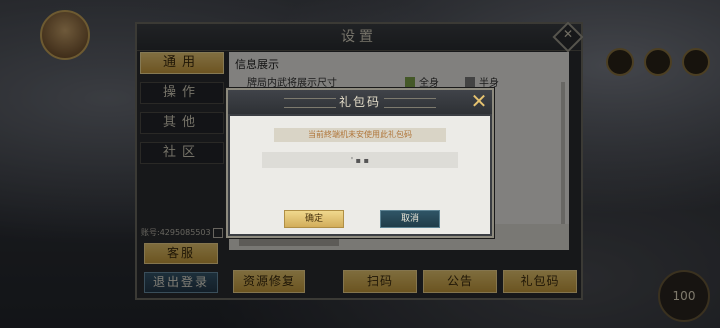  Describe the element at coordinates (410, 103) in the screenshot. I see `ornament-right` at that location.